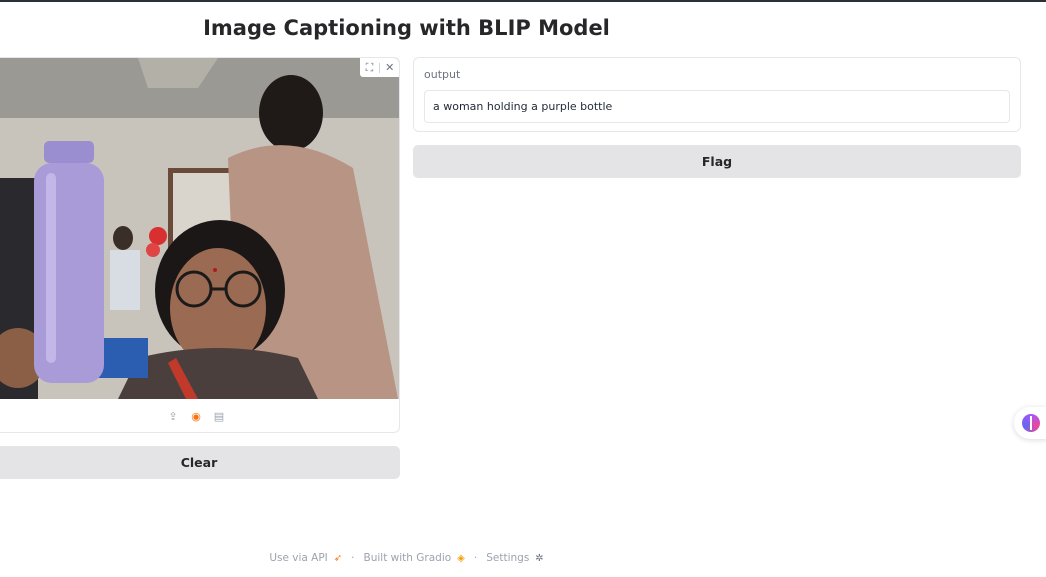 Image resolution: width=1046 pixels, height=577 pixels. I want to click on output-label: output, so click(442, 74).